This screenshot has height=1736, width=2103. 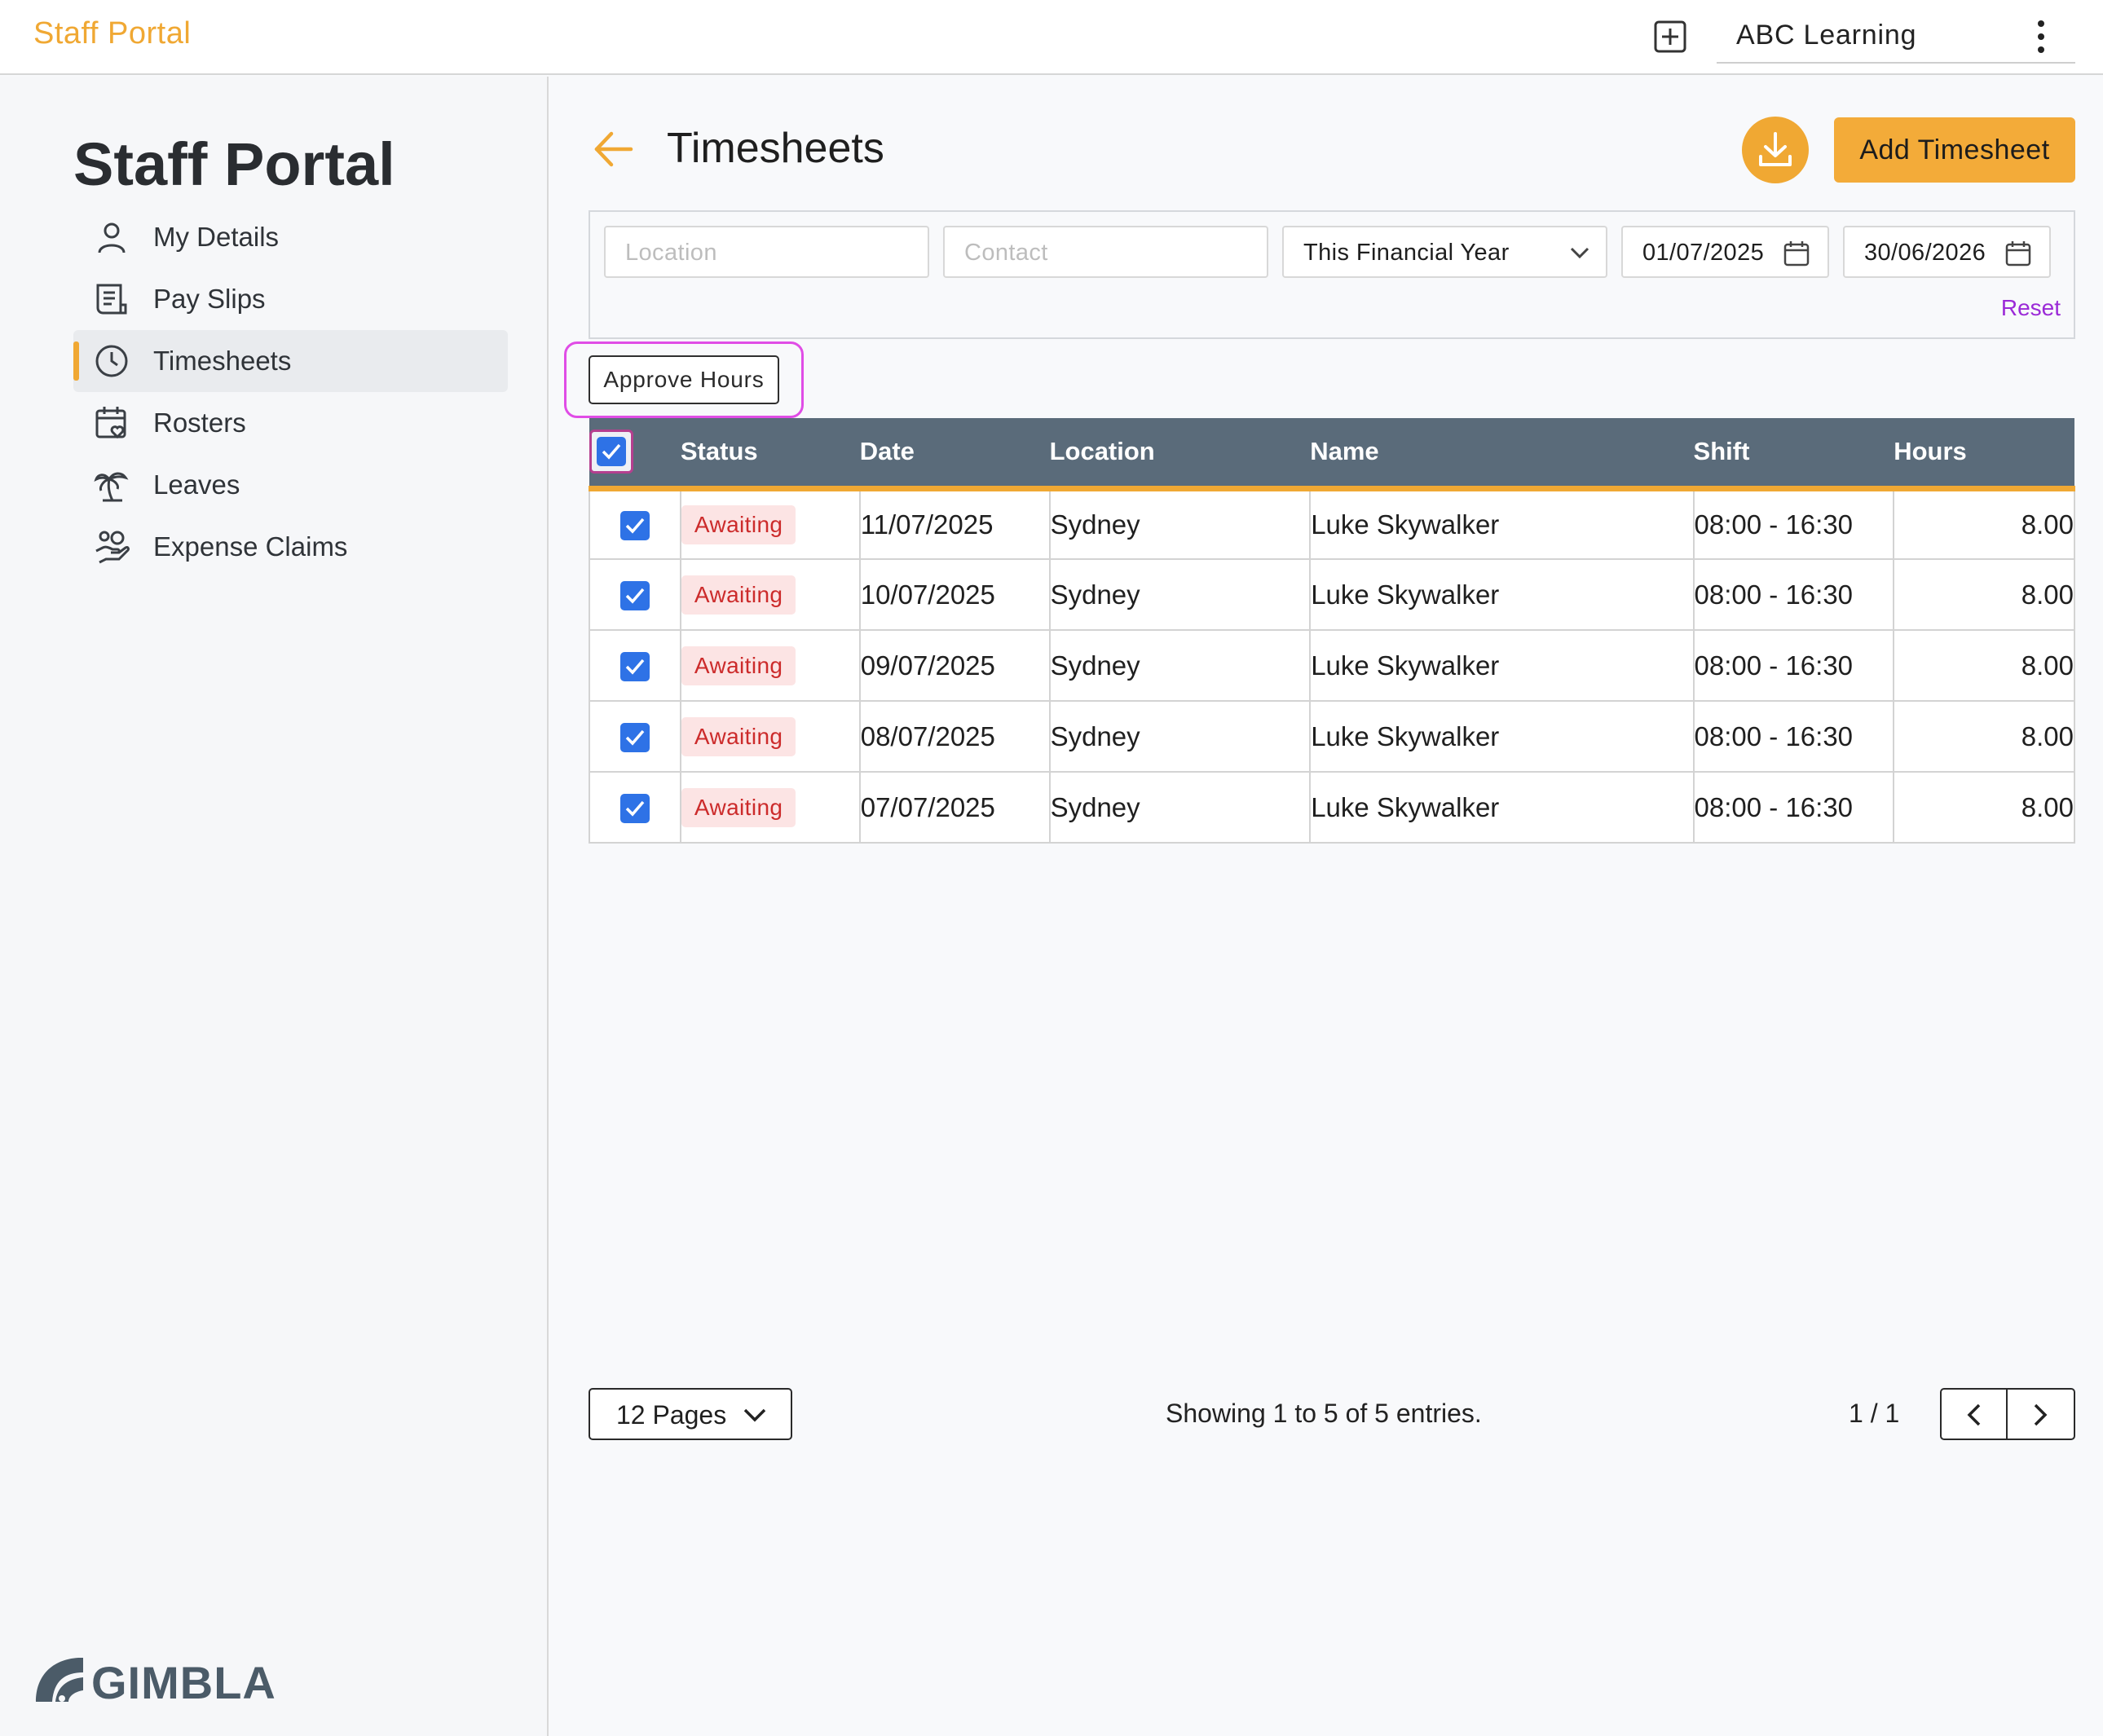 What do you see at coordinates (1954, 150) in the screenshot?
I see `add-timesheet-button: Add Timesheet` at bounding box center [1954, 150].